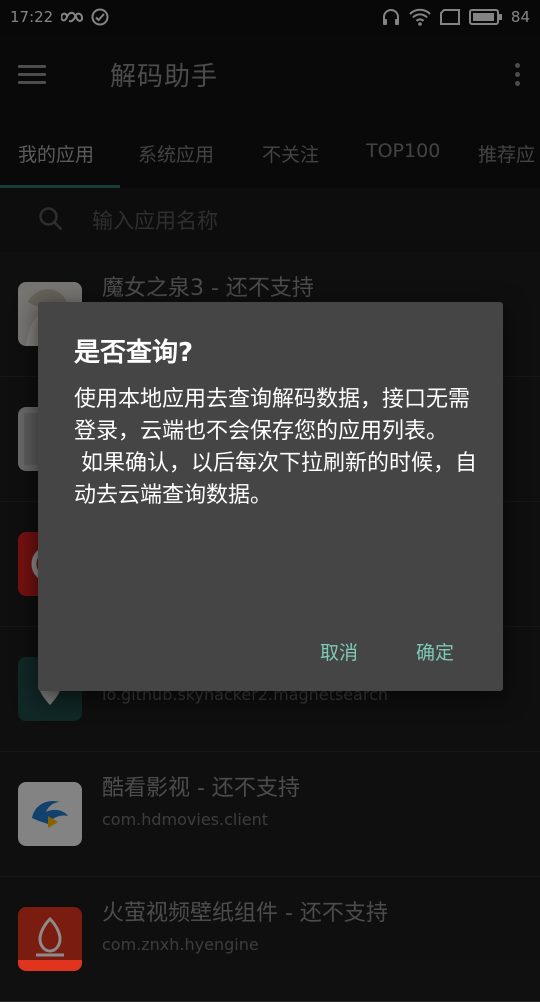 The image size is (540, 1002). Describe the element at coordinates (339, 651) in the screenshot. I see `cancel-button: 取消` at that location.